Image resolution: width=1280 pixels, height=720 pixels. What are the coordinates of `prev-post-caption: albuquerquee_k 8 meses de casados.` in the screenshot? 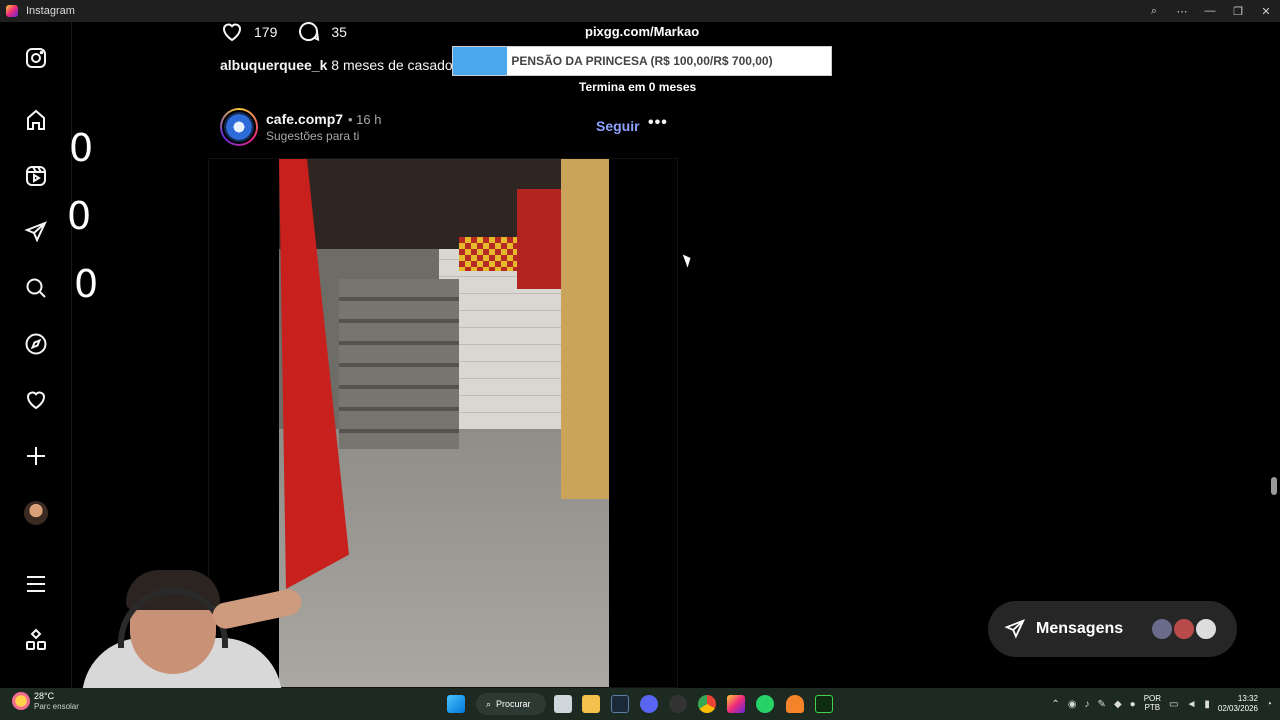 It's located at (342, 65).